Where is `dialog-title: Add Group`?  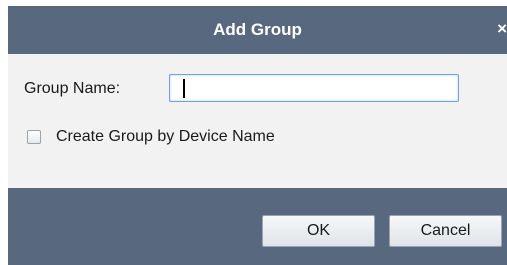
dialog-title: Add Group is located at coordinates (257, 29).